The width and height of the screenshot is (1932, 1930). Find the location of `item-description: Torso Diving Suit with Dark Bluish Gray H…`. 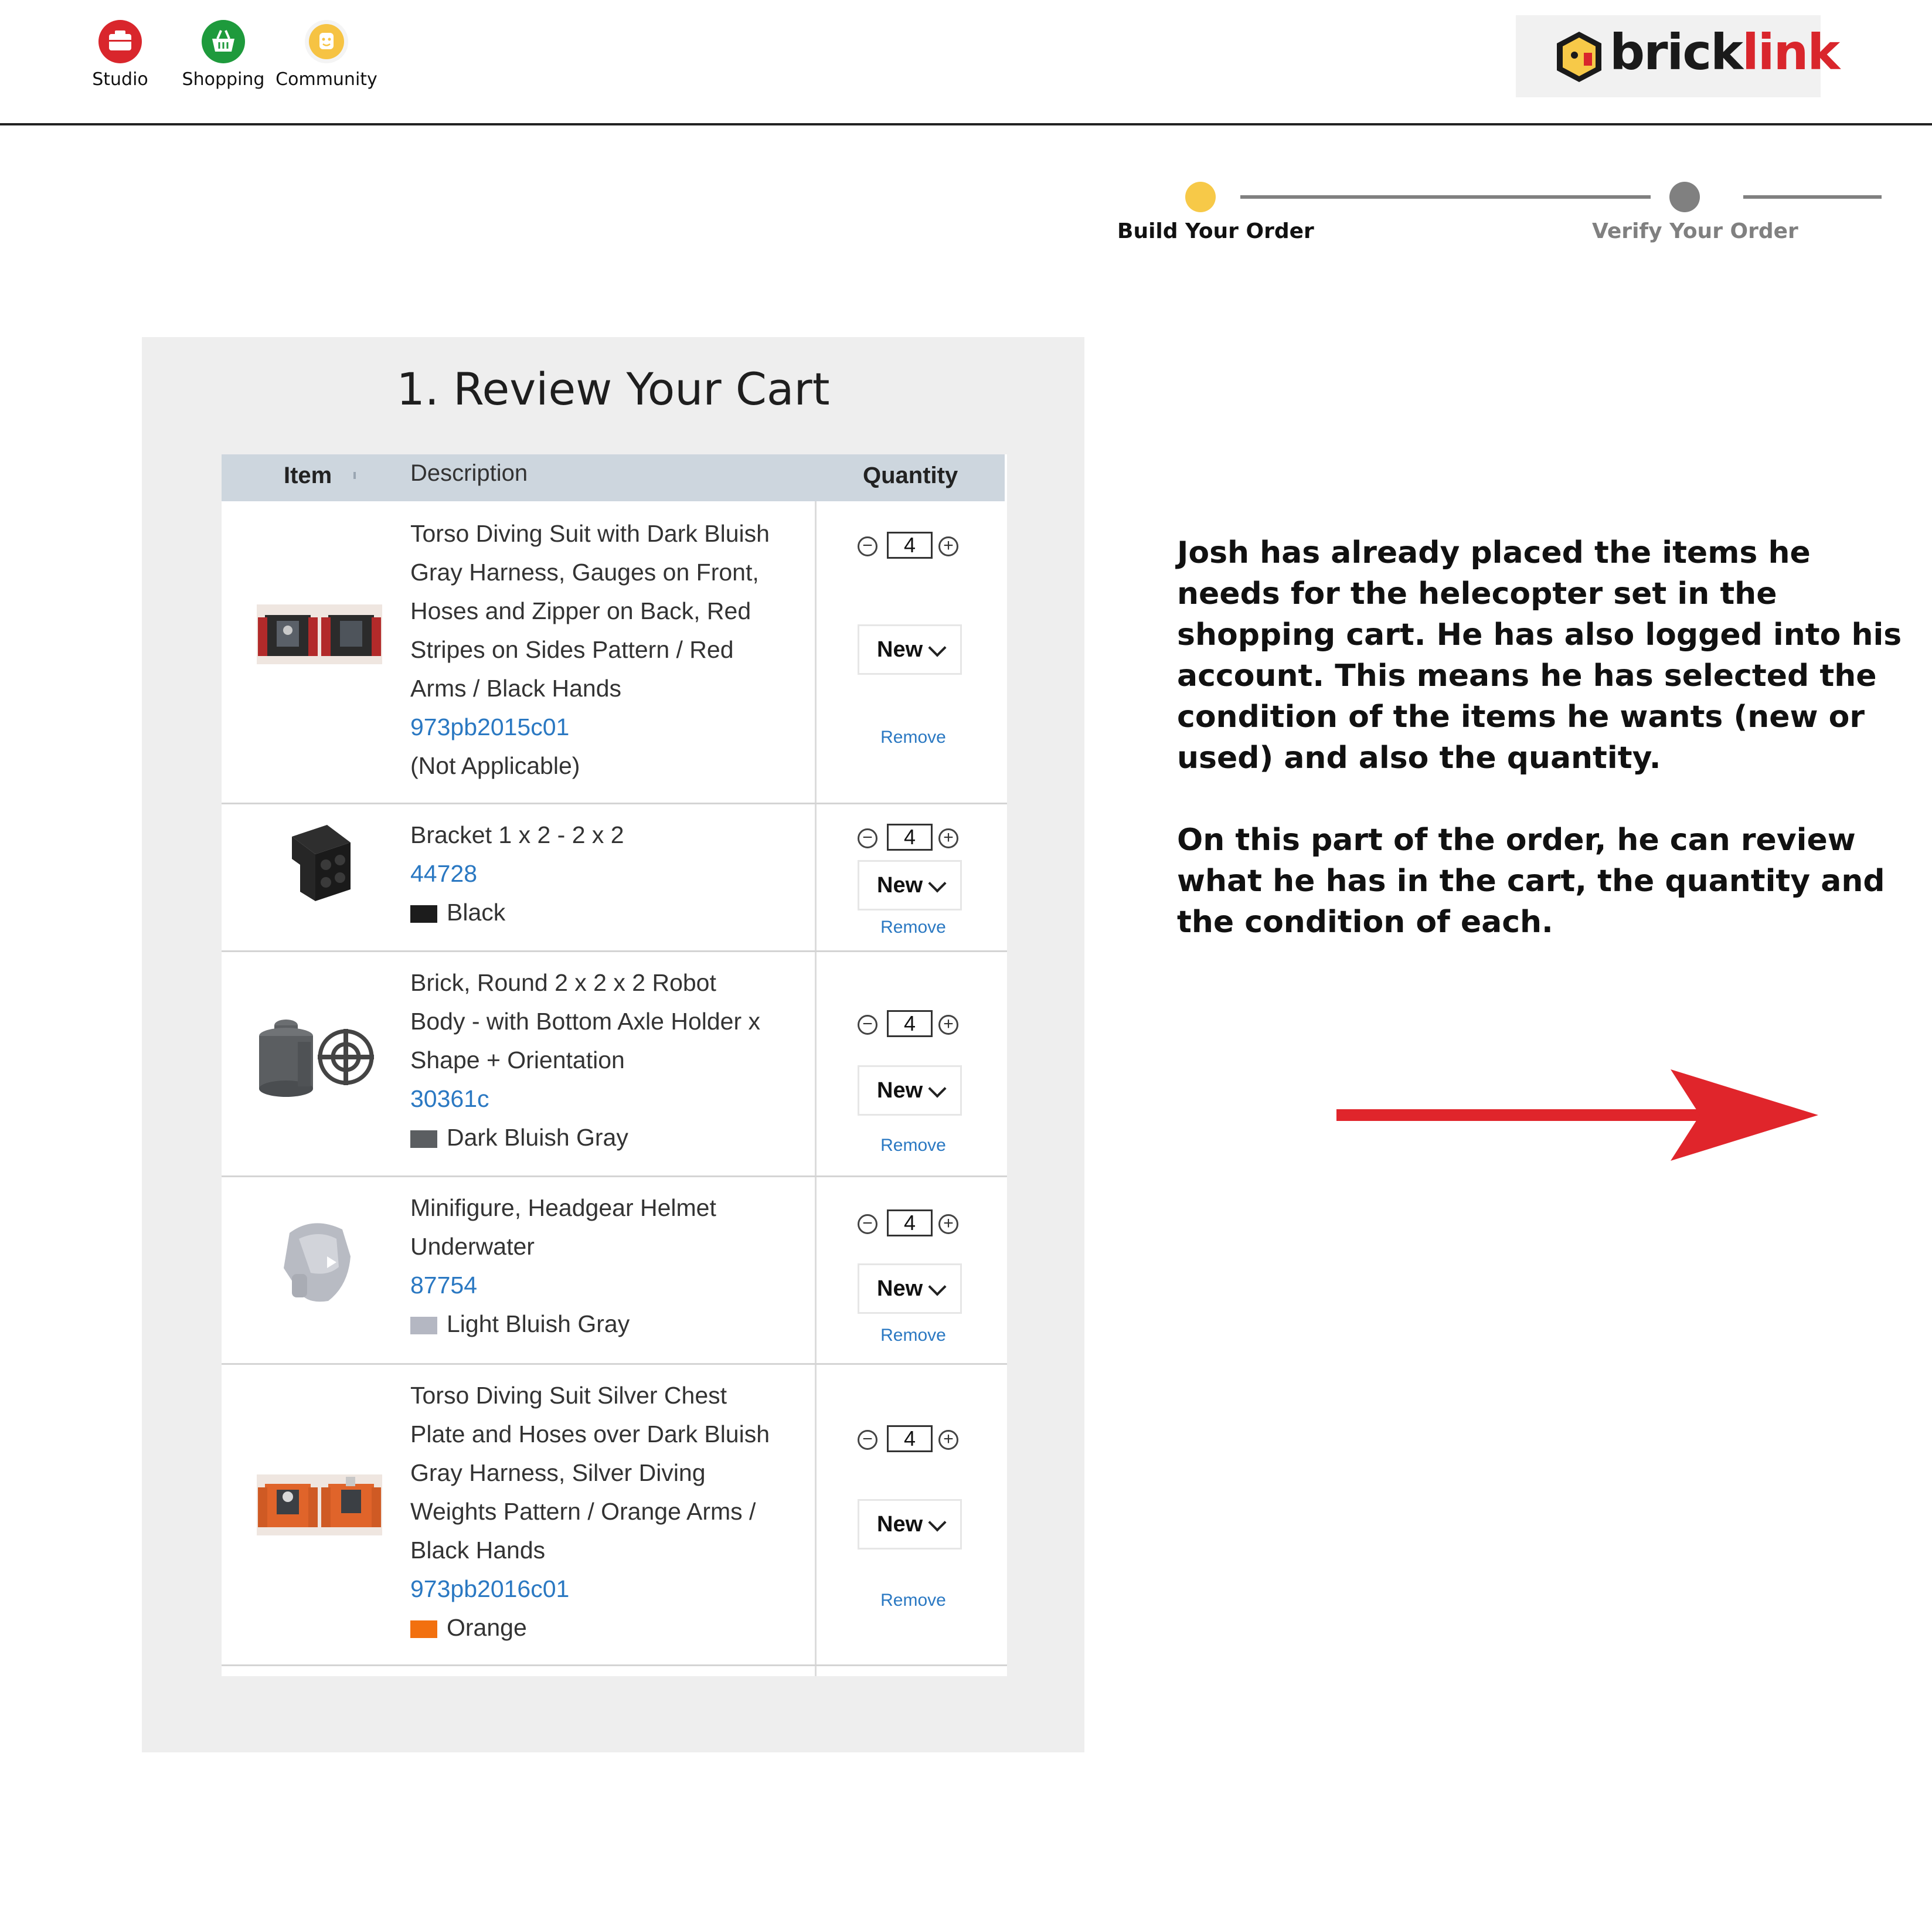

item-description: Torso Diving Suit with Dark Bluish Gray H… is located at coordinates (609, 649).